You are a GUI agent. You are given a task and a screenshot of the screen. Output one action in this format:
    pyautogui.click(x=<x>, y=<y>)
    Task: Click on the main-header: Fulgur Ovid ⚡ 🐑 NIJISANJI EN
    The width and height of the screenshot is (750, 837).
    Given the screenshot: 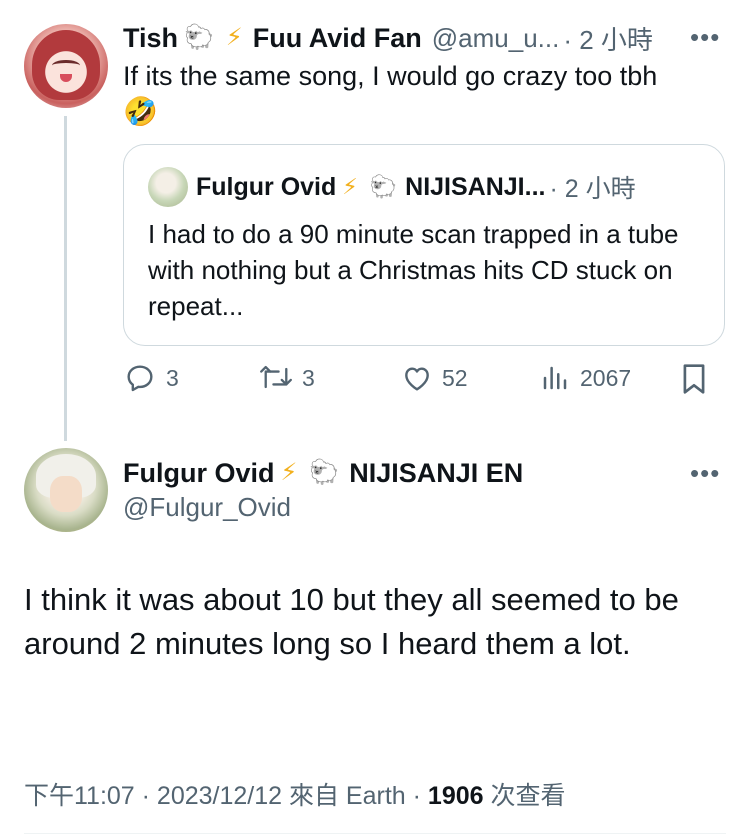 What is the action you would take?
    pyautogui.click(x=323, y=473)
    